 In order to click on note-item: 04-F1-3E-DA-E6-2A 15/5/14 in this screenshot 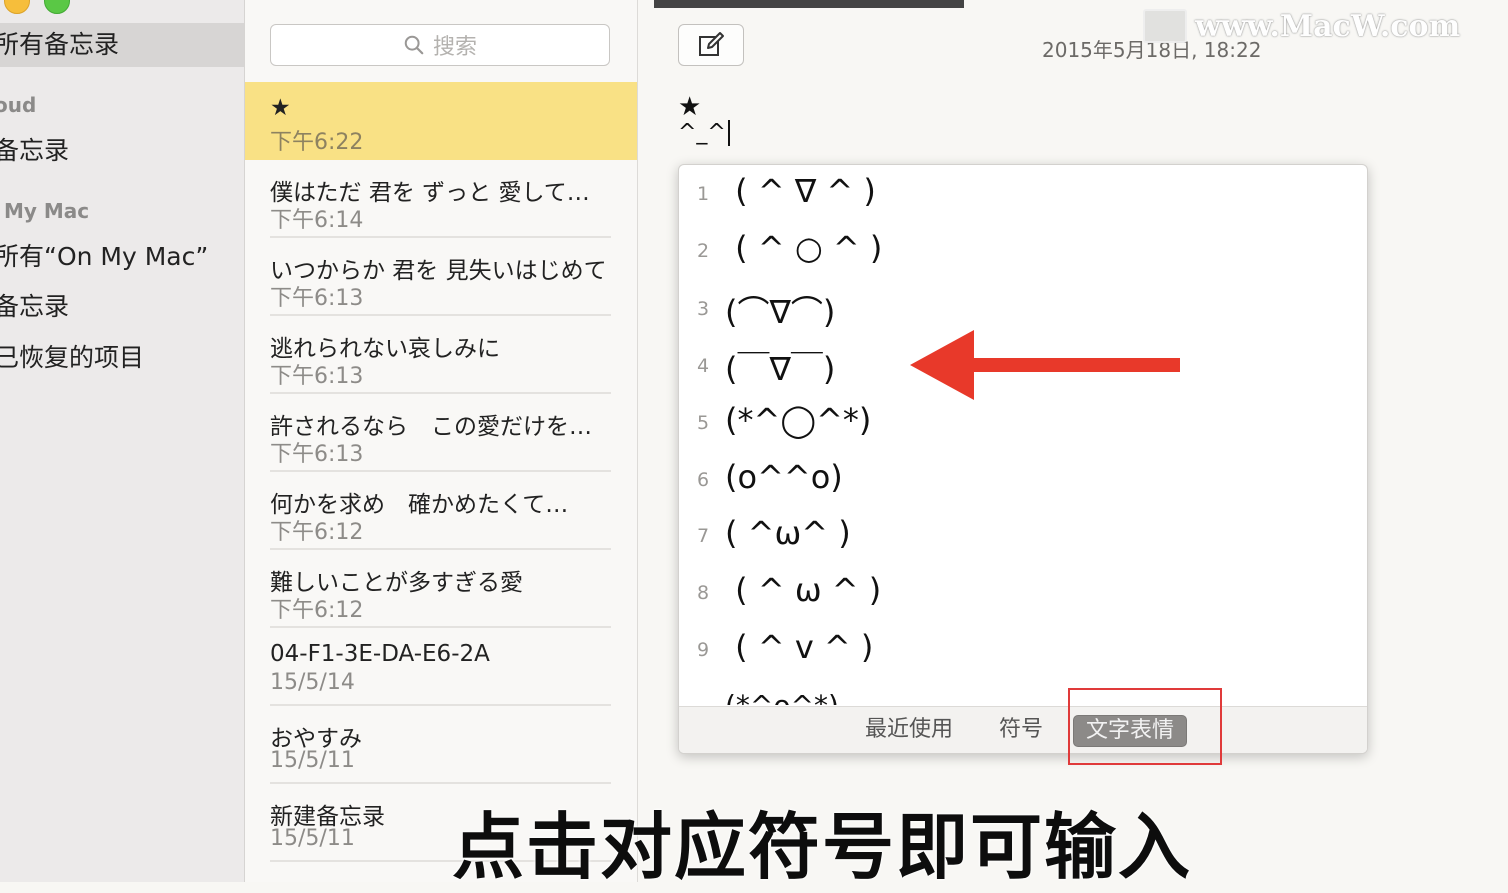, I will do `click(441, 667)`.